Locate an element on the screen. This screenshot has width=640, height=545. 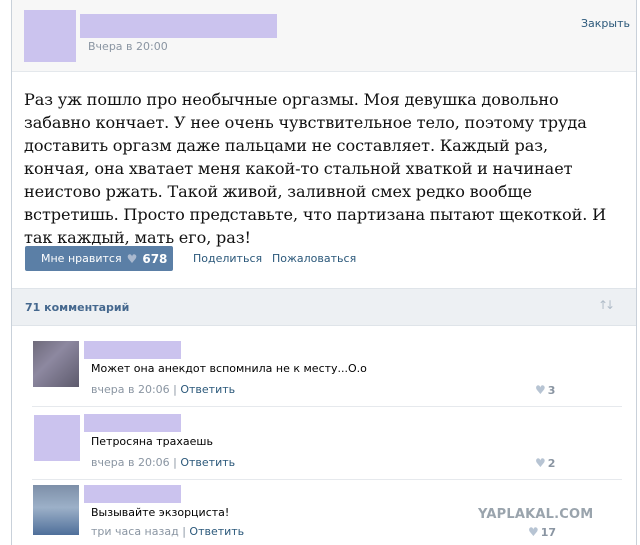
comment-likes: ♥ 3 is located at coordinates (545, 390).